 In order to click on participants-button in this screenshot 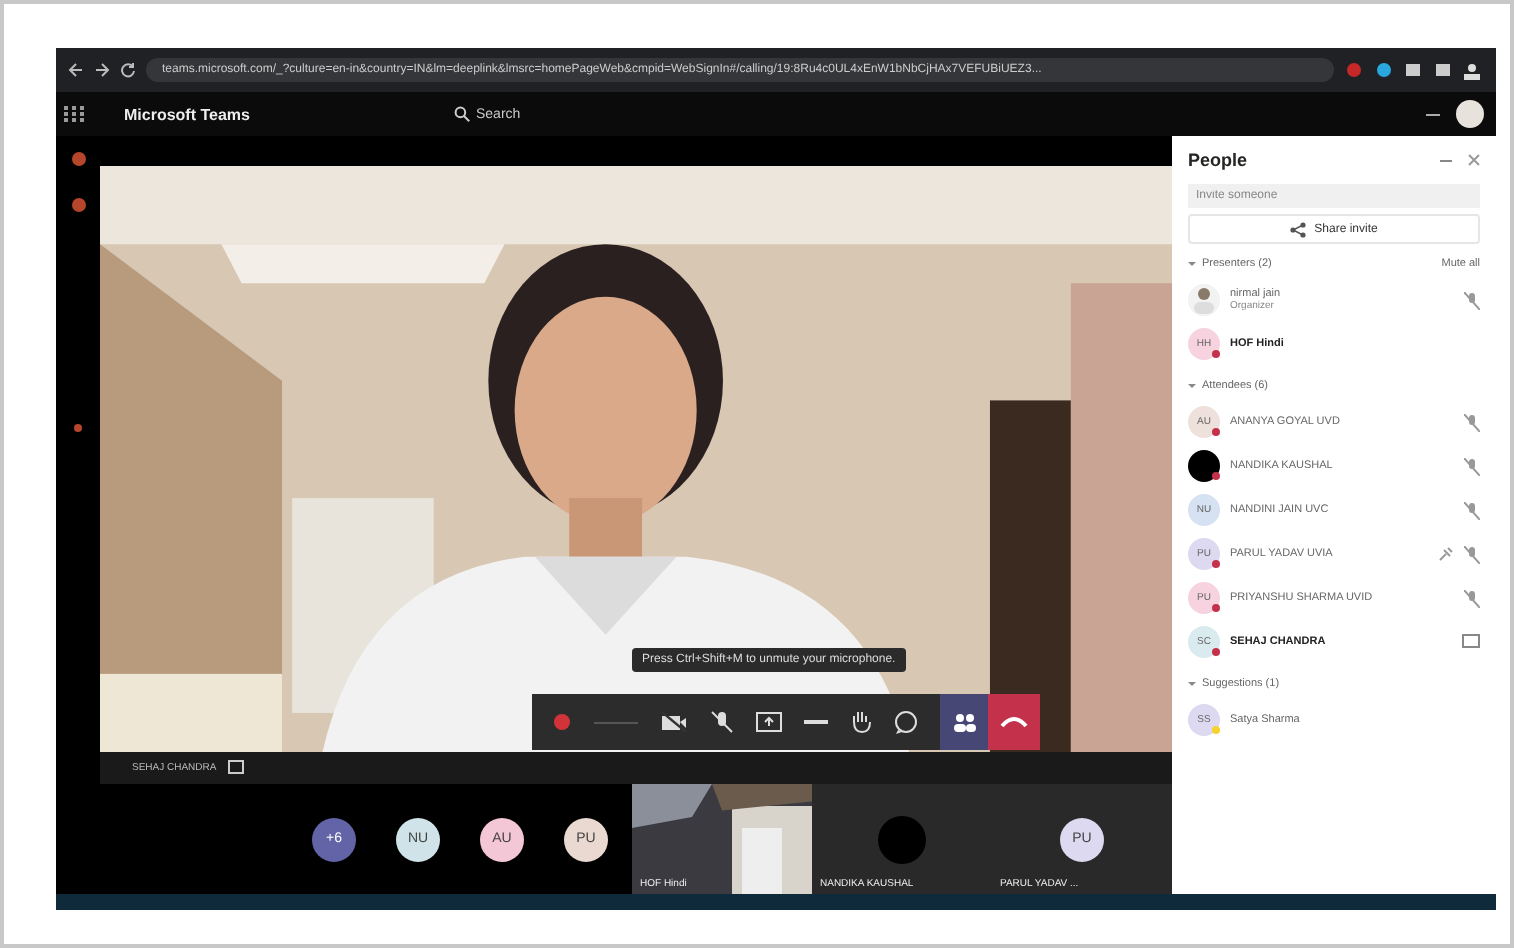, I will do `click(964, 722)`.